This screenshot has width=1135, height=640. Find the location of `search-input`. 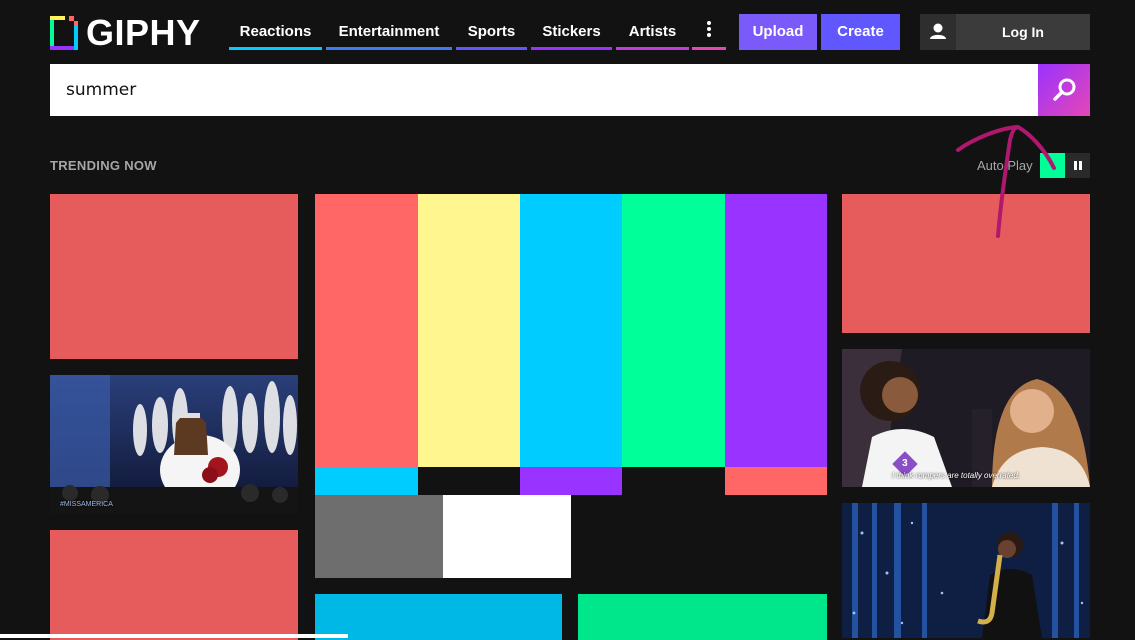

search-input is located at coordinates (544, 90).